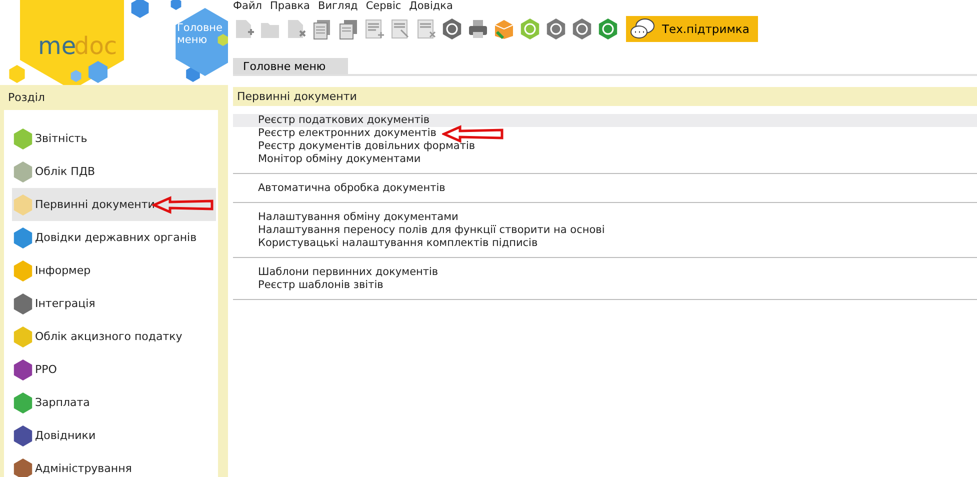 The width and height of the screenshot is (977, 477). What do you see at coordinates (605, 272) in the screenshot?
I see `menu-link: Шаблони первинних документів` at bounding box center [605, 272].